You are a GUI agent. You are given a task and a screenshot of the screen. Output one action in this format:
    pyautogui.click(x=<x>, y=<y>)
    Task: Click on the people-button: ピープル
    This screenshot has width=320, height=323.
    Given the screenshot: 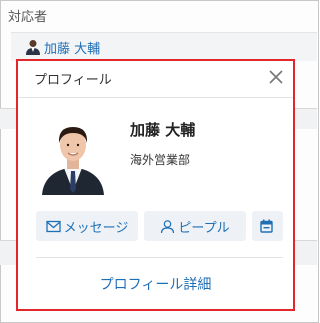 What is the action you would take?
    pyautogui.click(x=195, y=226)
    